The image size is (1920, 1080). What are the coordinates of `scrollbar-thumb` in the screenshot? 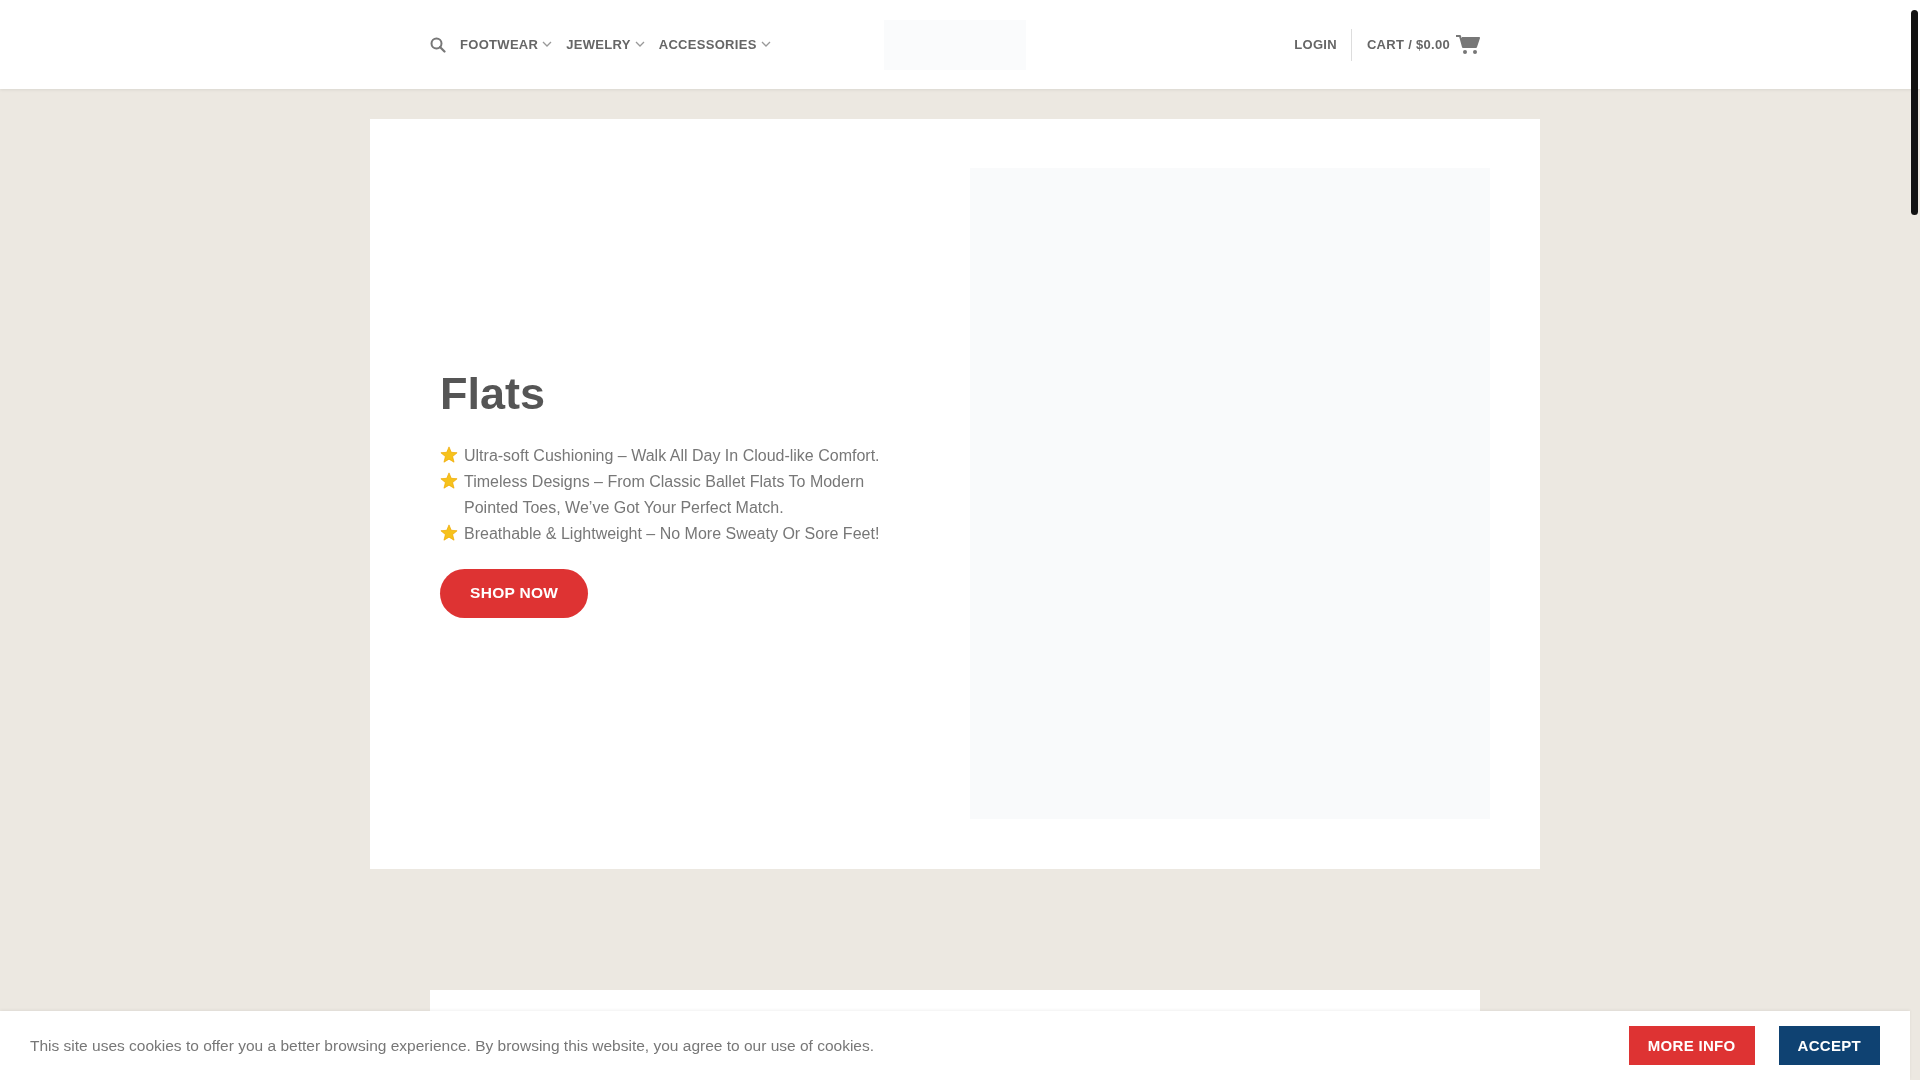 It's located at (1914, 112).